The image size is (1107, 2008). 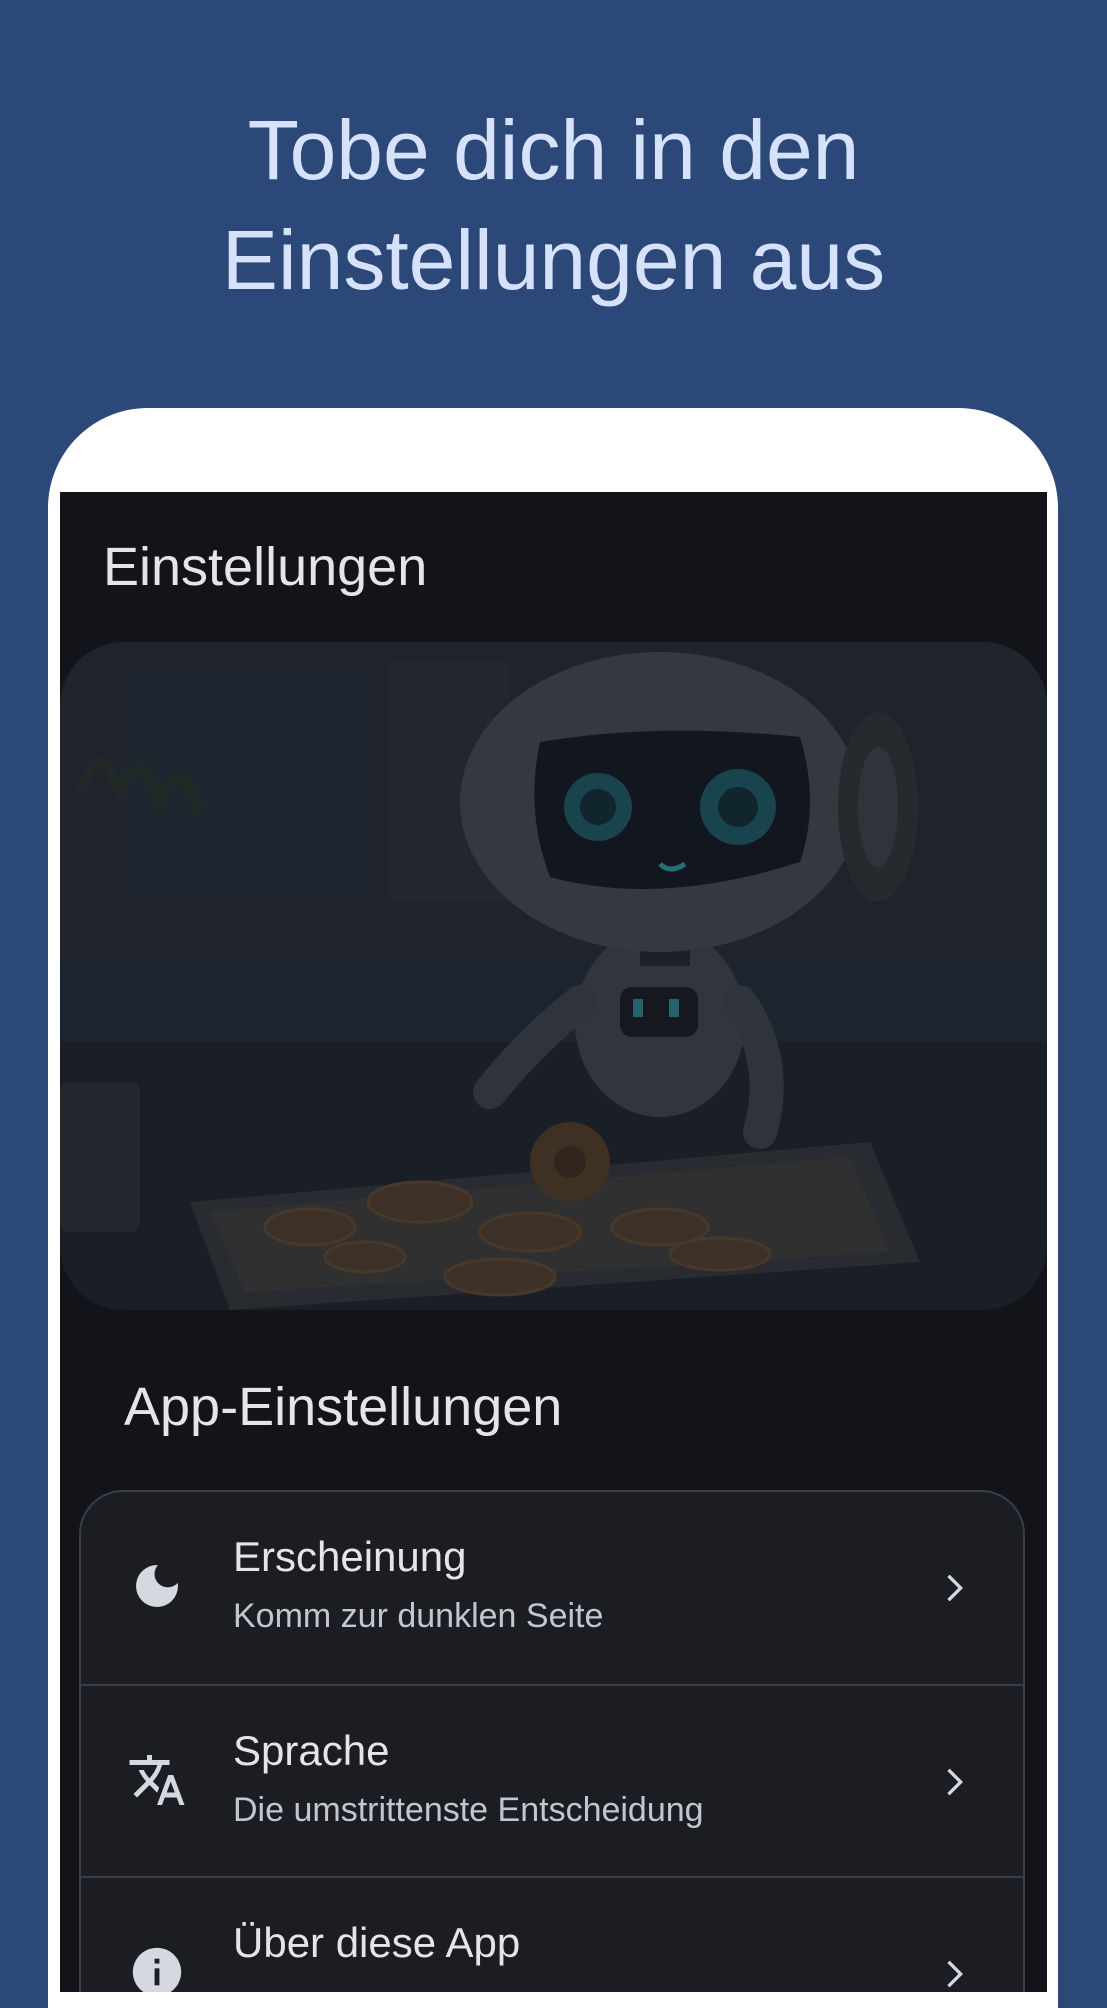 What do you see at coordinates (265, 567) in the screenshot?
I see `screen-title: Einstellungen` at bounding box center [265, 567].